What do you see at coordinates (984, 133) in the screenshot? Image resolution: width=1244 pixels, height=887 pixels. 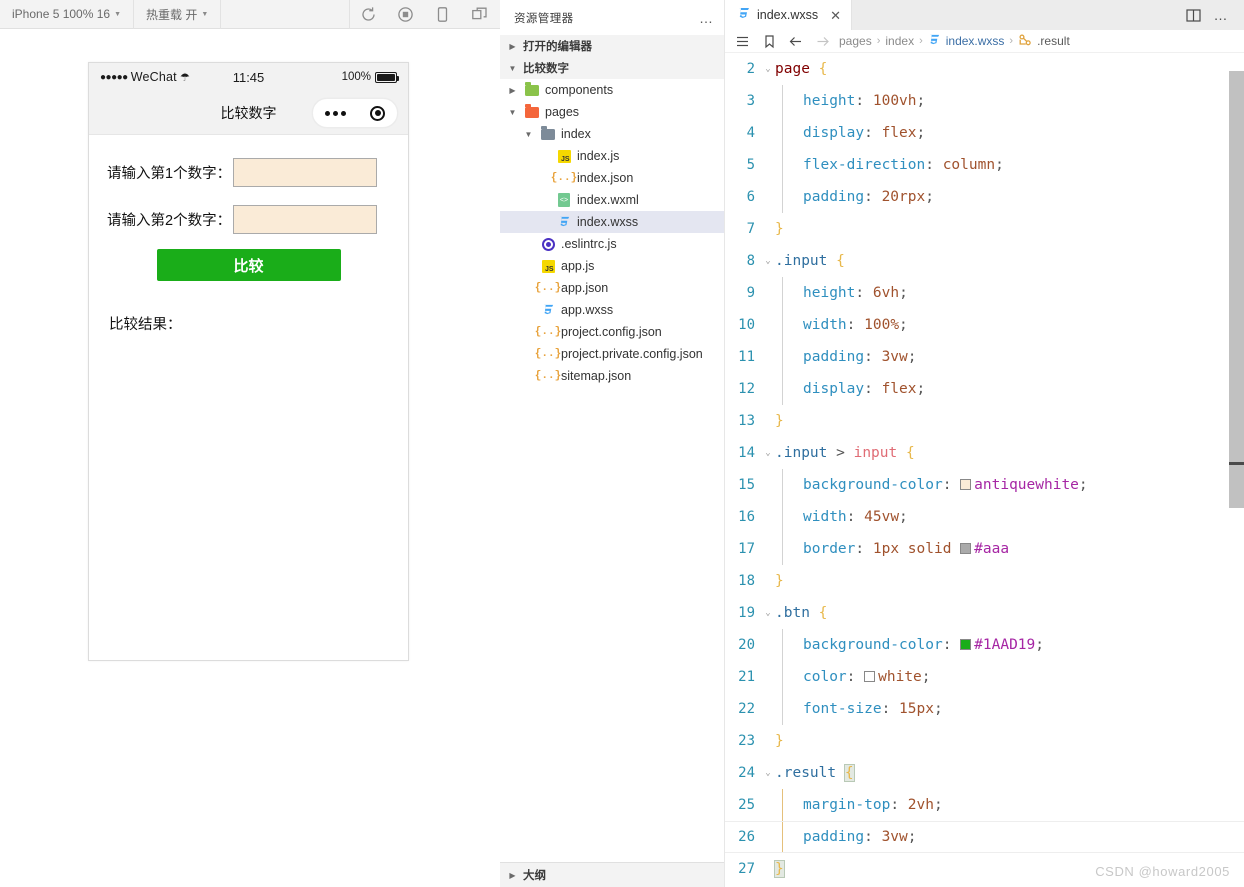 I see `code-line: 4 display: flex;` at bounding box center [984, 133].